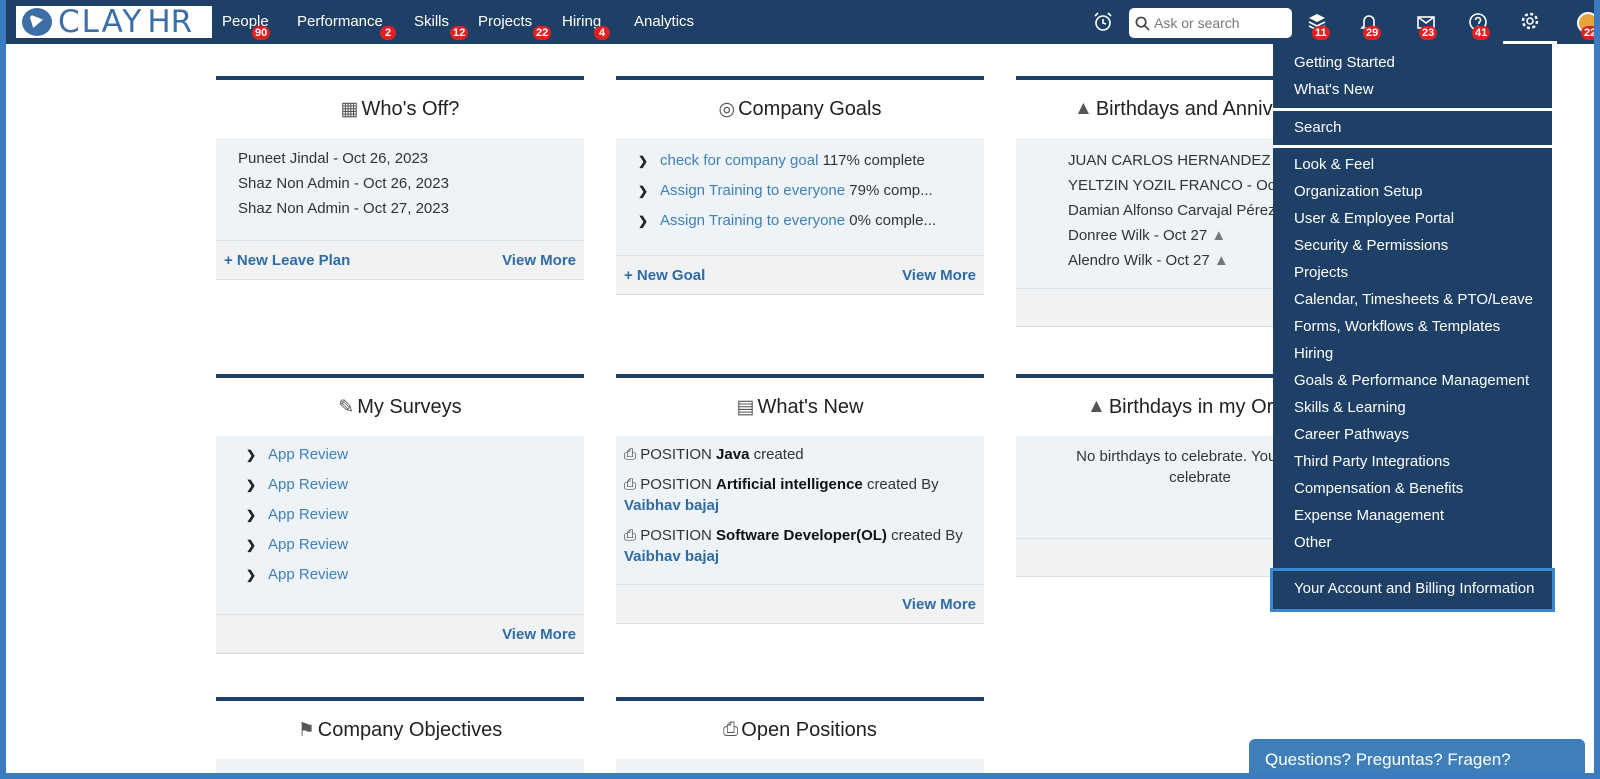  Describe the element at coordinates (1103, 23) in the screenshot. I see `alarm-clock-icon` at that location.